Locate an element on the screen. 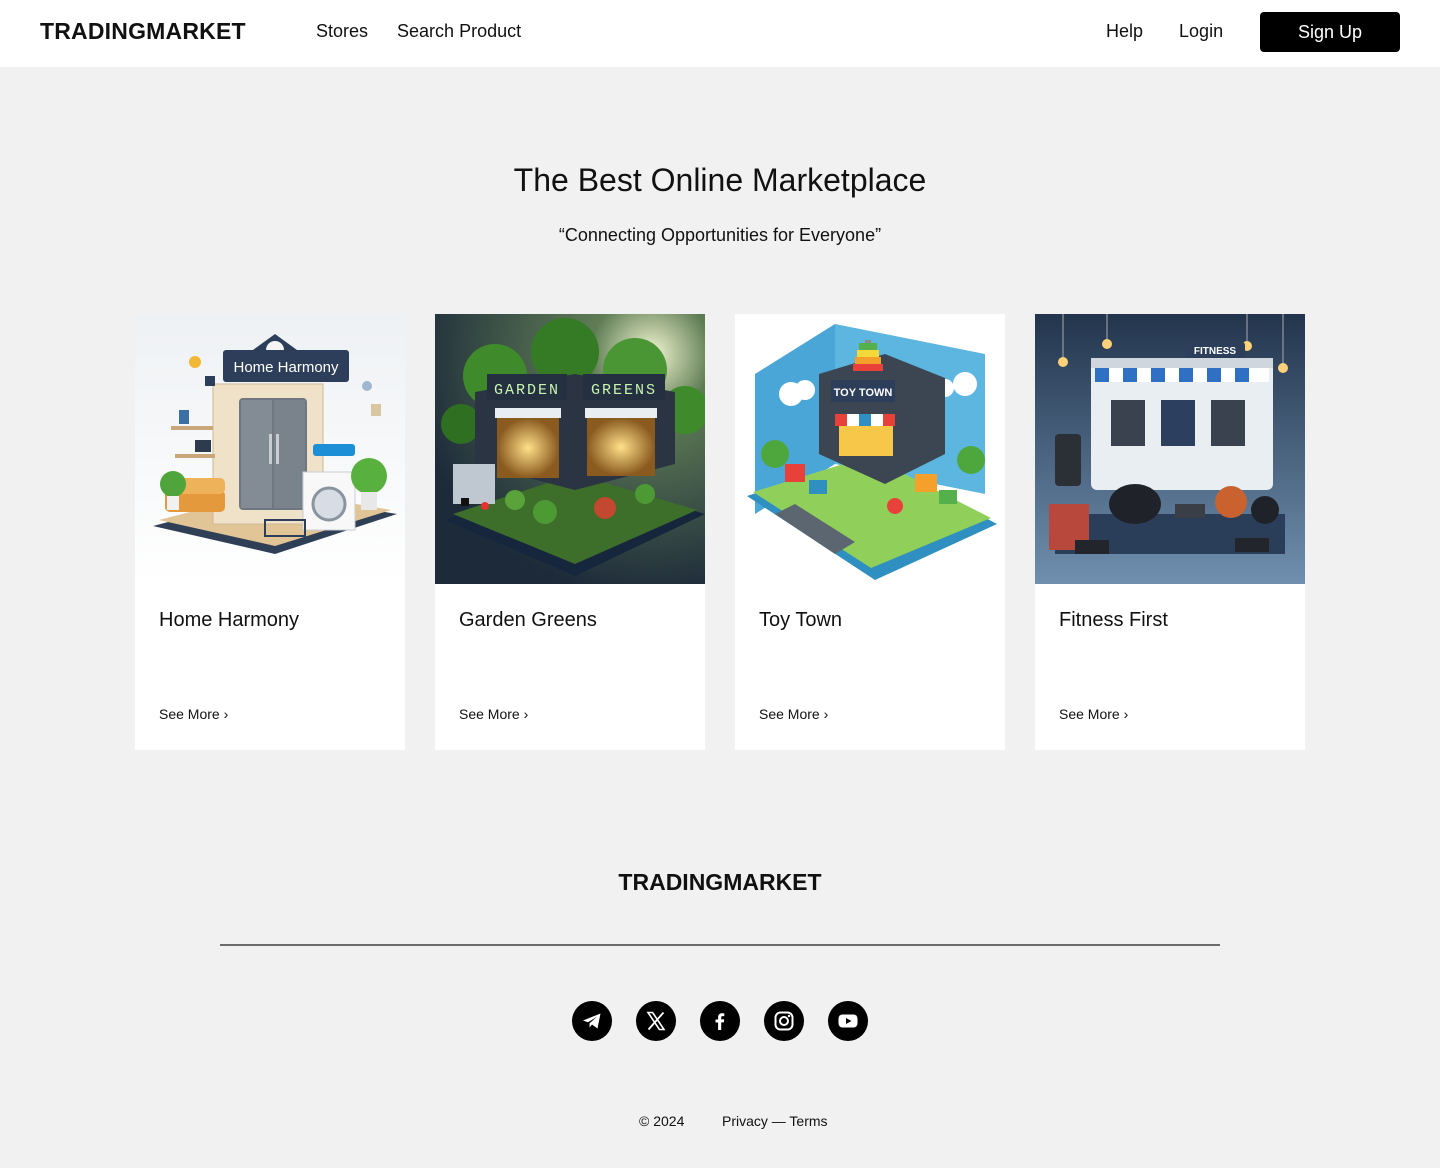 This screenshot has width=1440, height=1168. store-card-toy-town: TOY TOWN Toy Town See More › is located at coordinates (870, 532).